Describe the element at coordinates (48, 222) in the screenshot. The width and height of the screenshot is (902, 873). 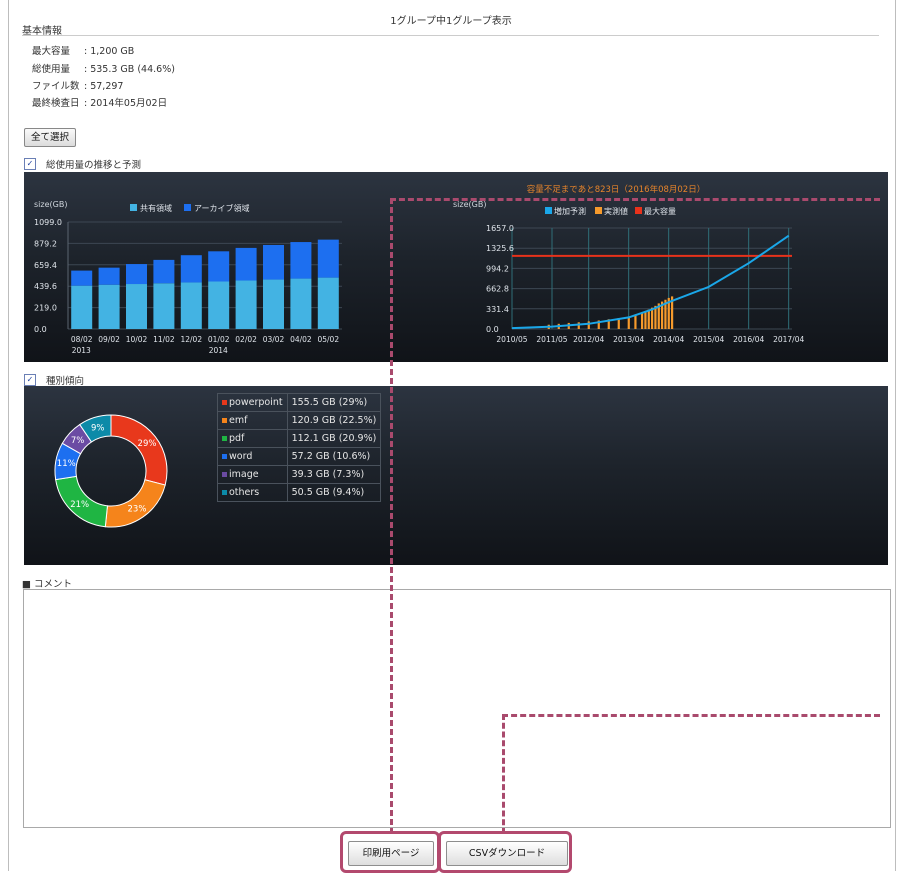
I see `y-tick-label: 1099.0` at that location.